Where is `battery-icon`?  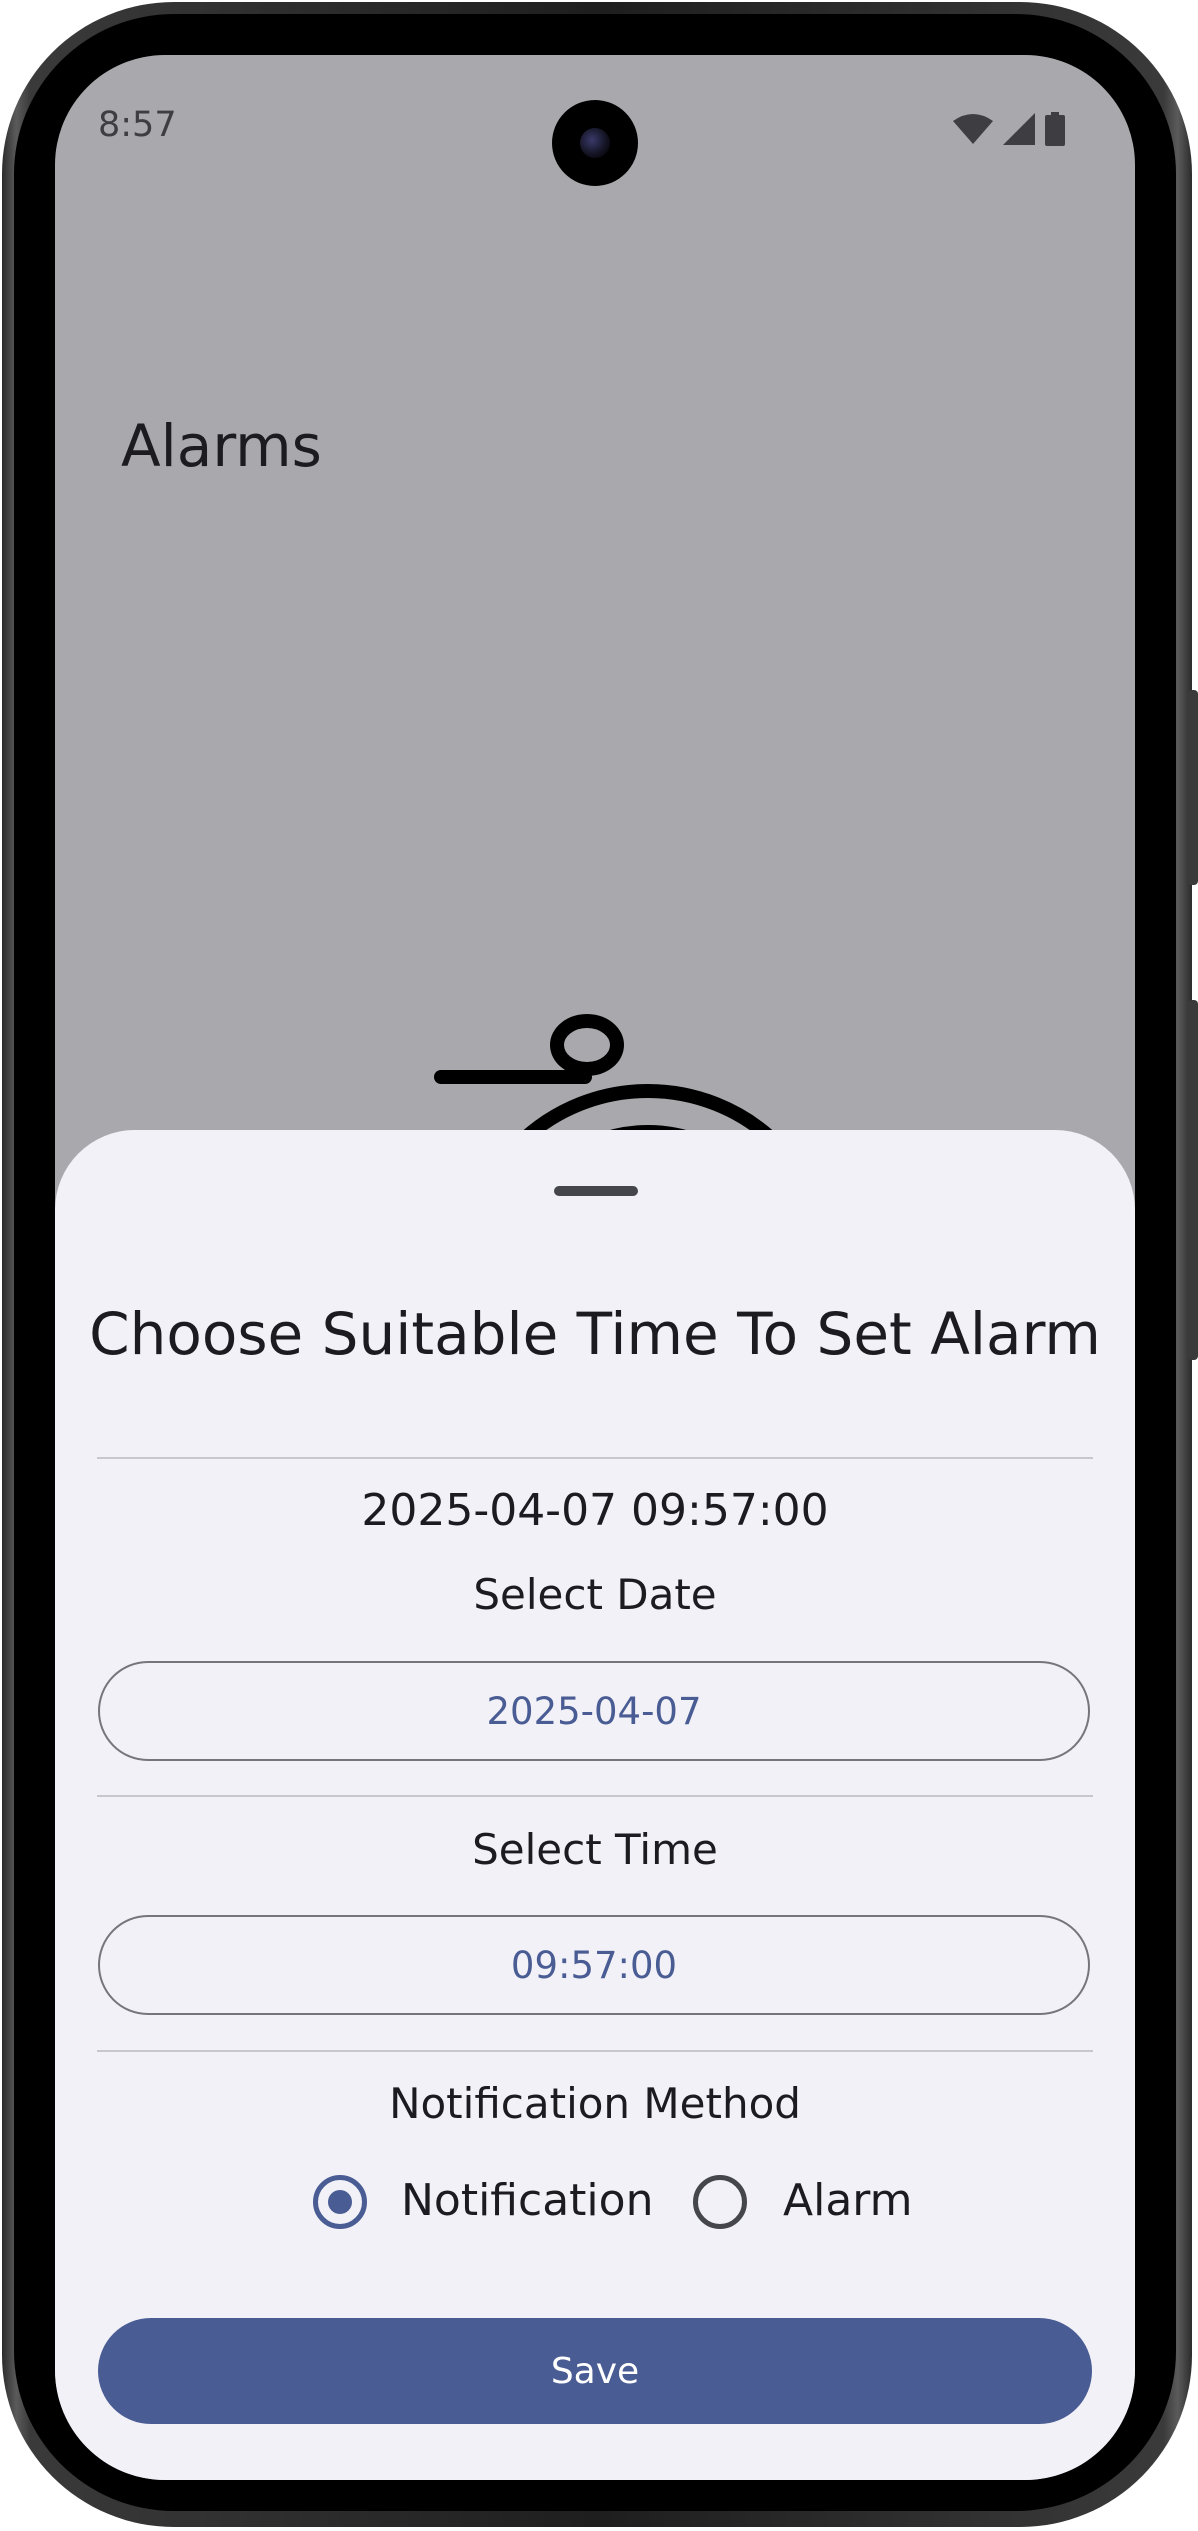 battery-icon is located at coordinates (1055, 129).